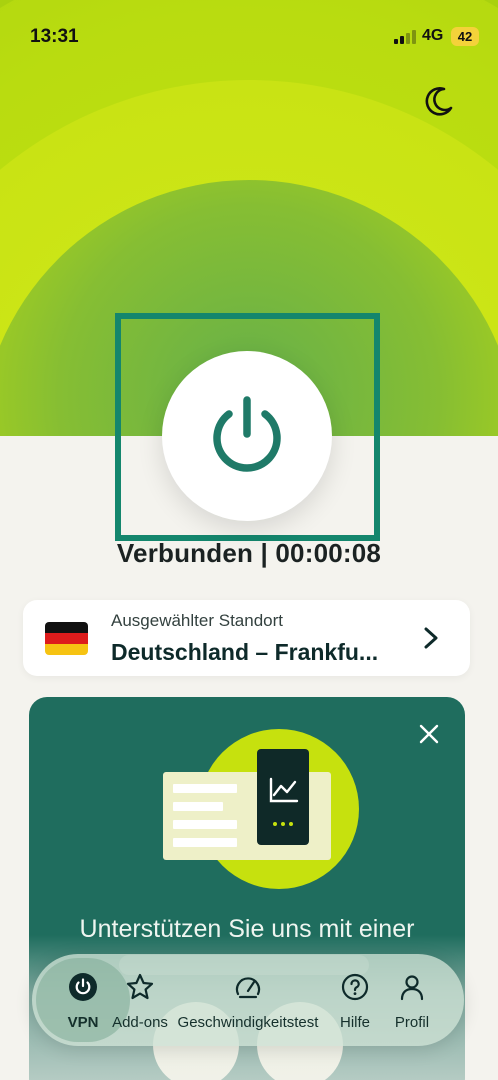 The width and height of the screenshot is (498, 1080). I want to click on close-icon, so click(429, 734).